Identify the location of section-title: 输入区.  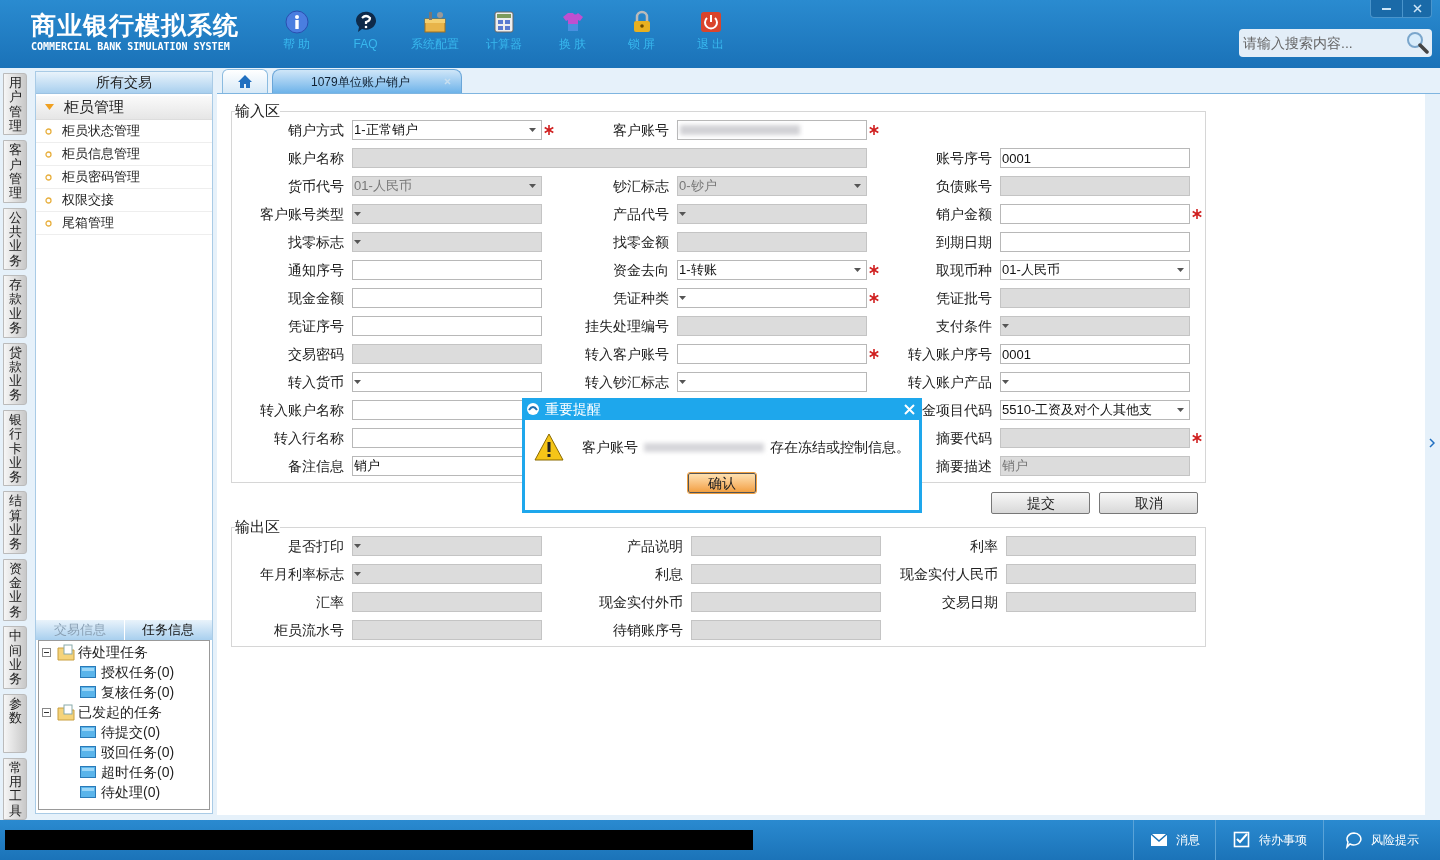
(257, 111).